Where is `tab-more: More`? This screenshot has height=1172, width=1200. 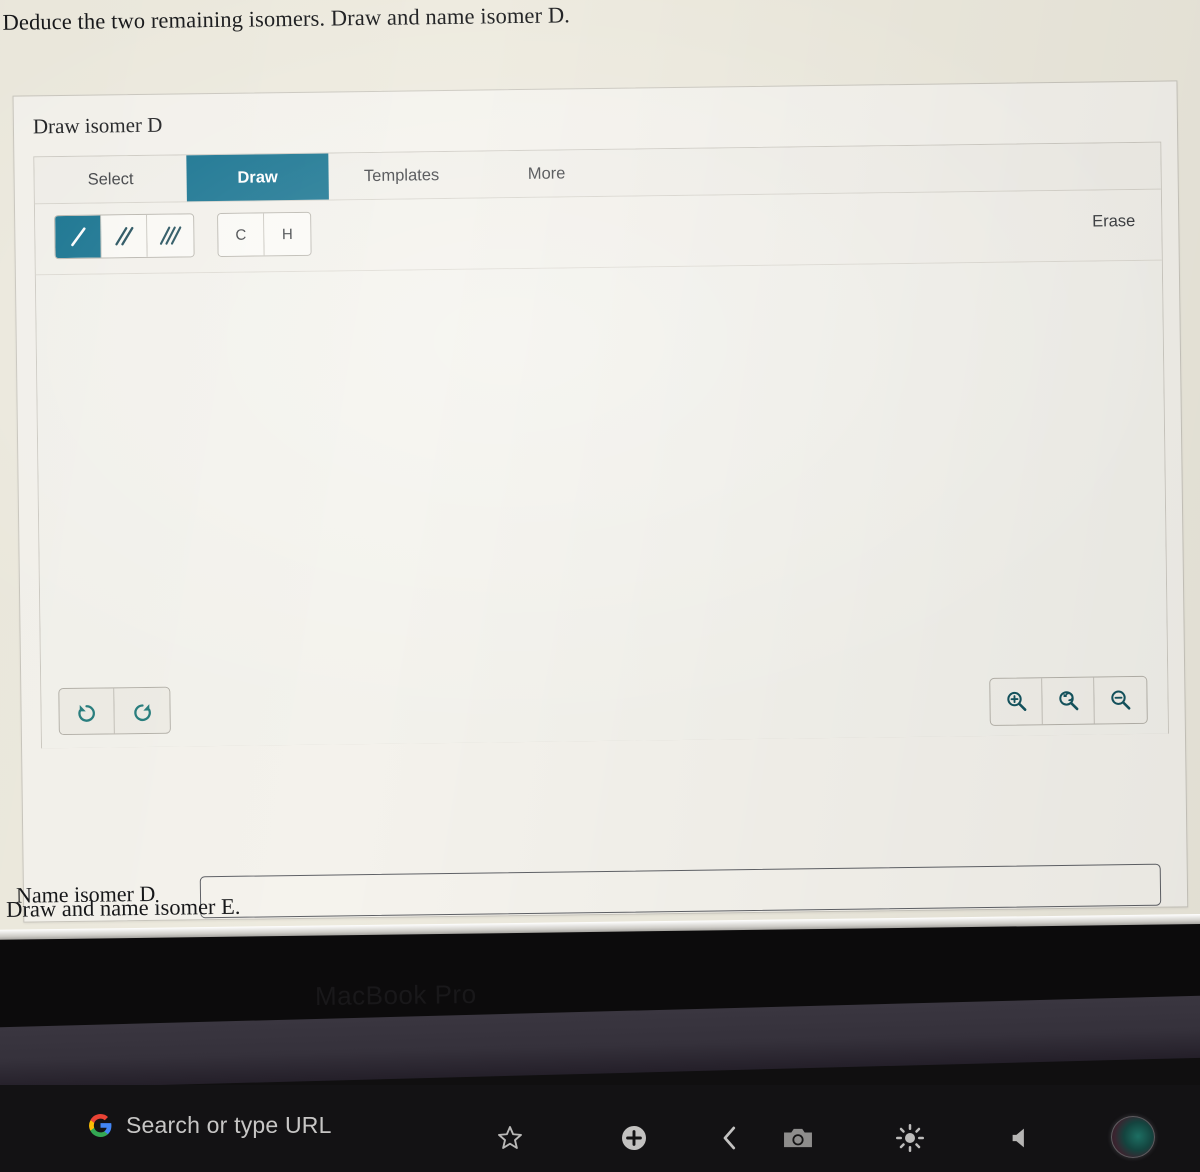 tab-more: More is located at coordinates (546, 174).